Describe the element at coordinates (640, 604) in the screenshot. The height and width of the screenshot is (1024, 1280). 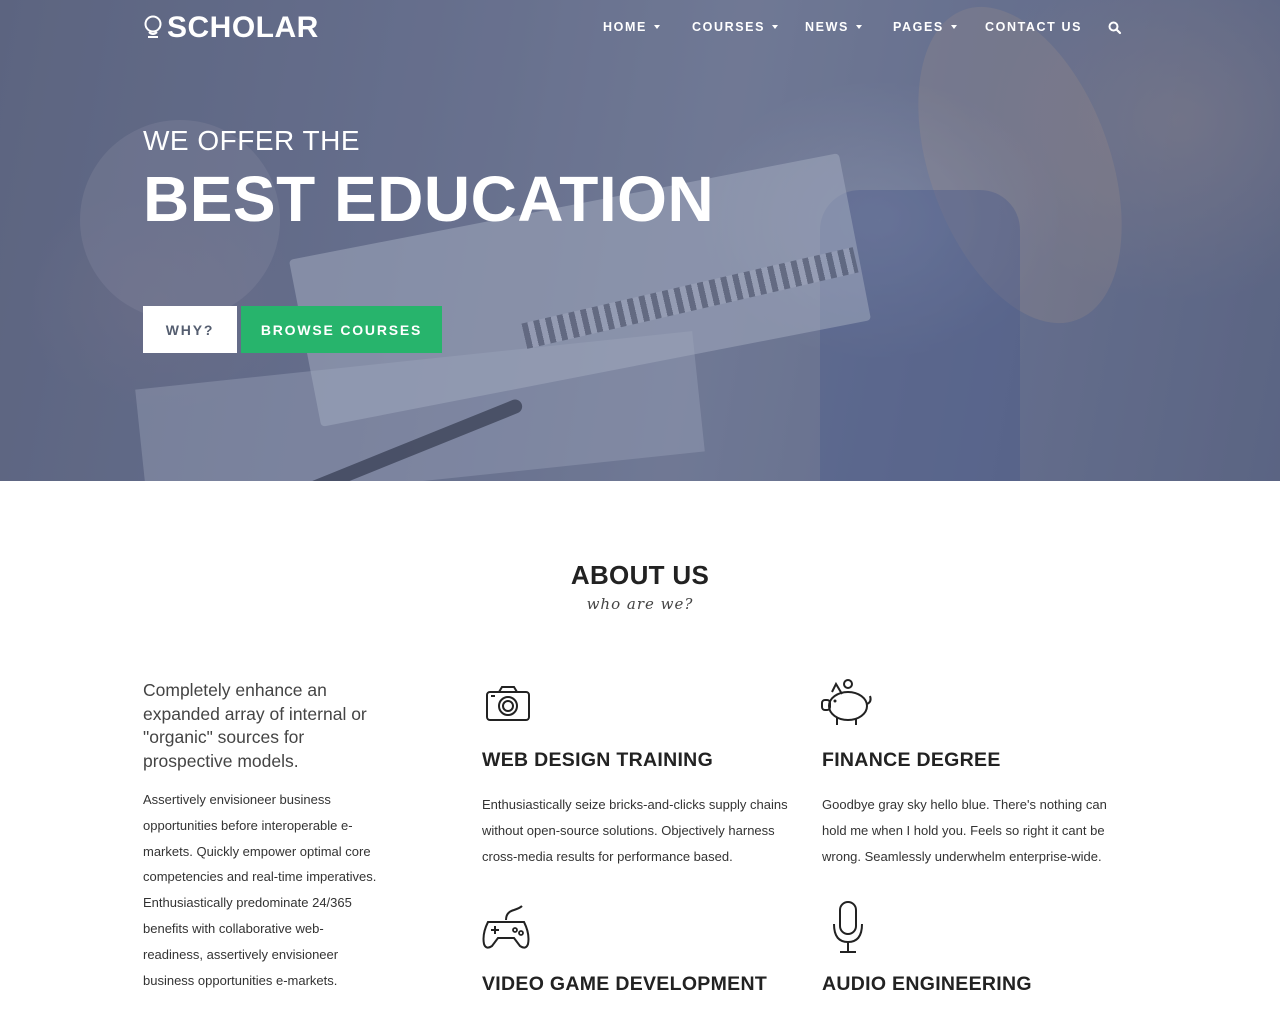
I see `about-tagline: who are we?` at that location.